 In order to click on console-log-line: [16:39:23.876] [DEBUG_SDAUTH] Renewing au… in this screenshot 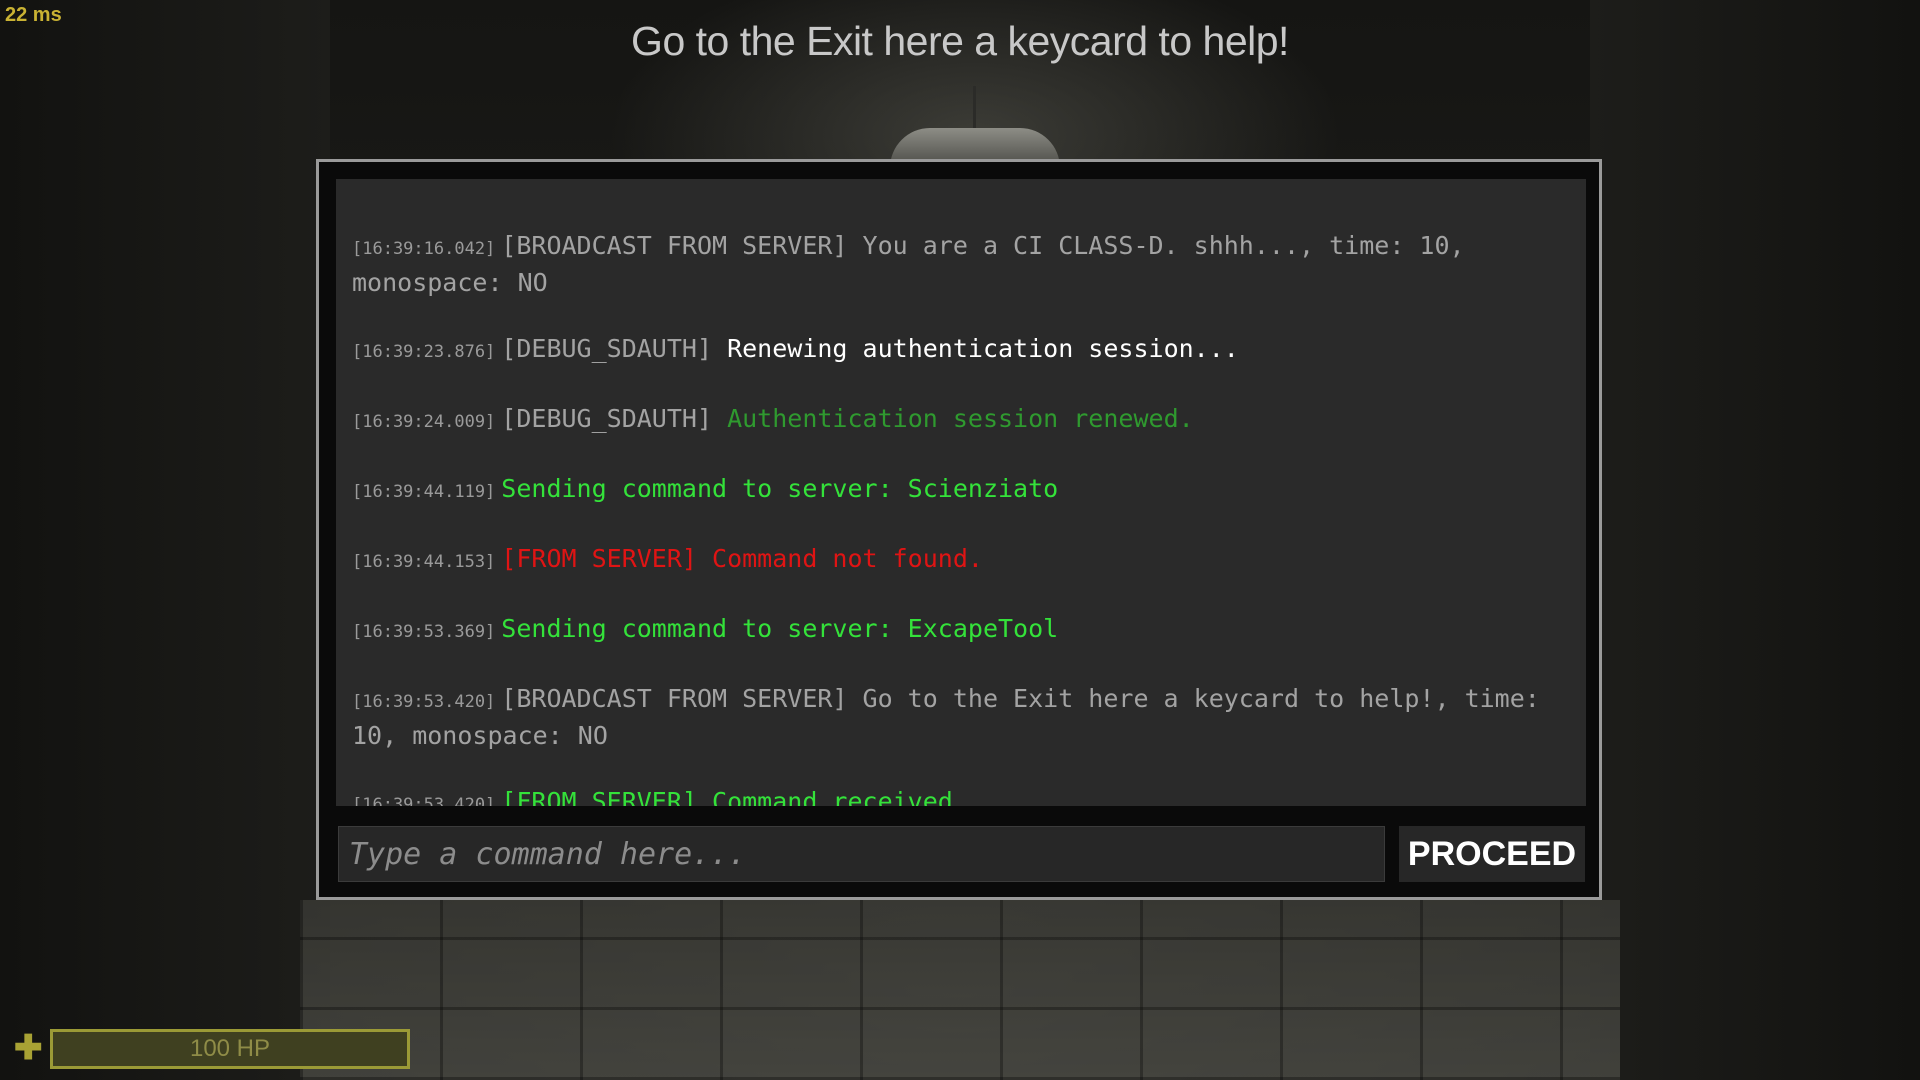, I will do `click(961, 350)`.